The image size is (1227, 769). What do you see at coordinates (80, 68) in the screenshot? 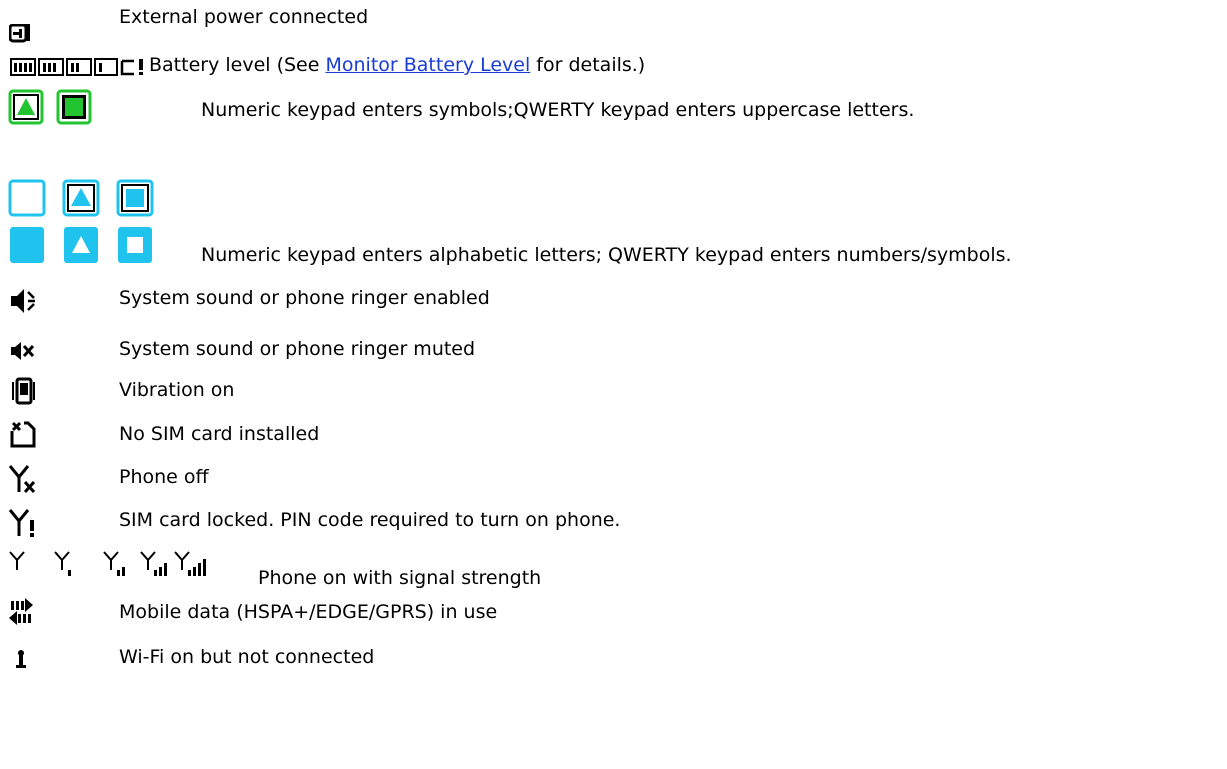
I see `battery-levels-icon` at bounding box center [80, 68].